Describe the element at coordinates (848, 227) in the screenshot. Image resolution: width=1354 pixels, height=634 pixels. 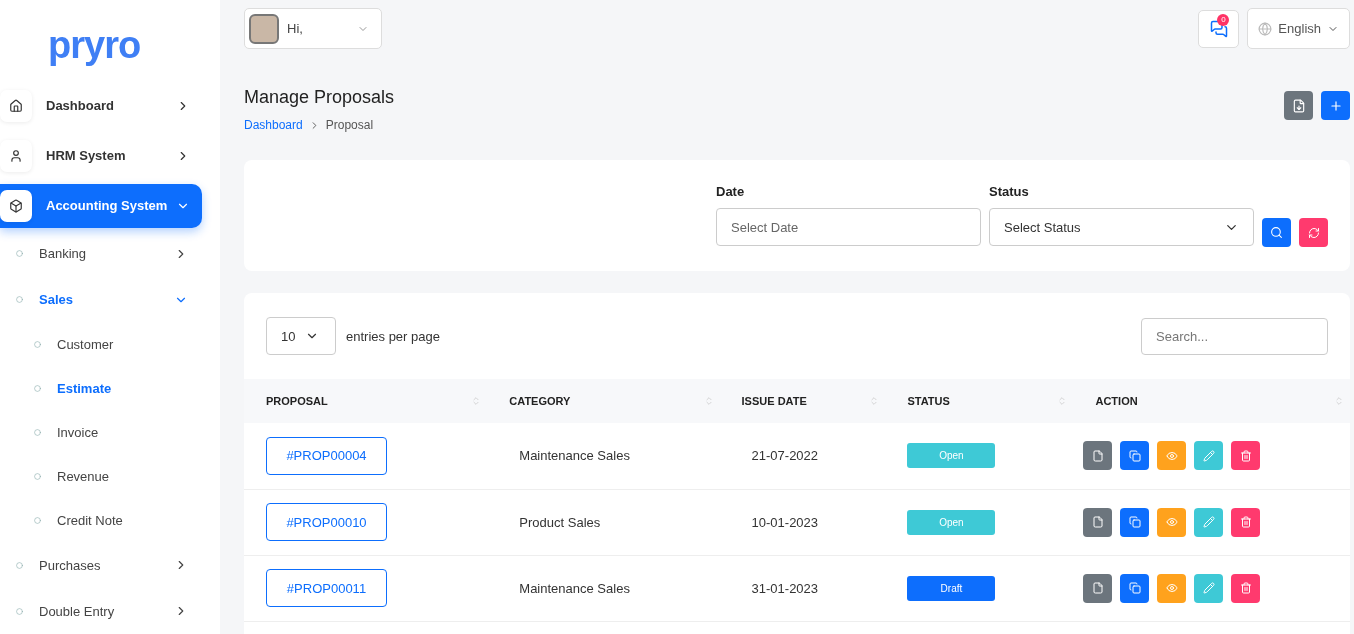
I see `date-field: Select Date` at that location.